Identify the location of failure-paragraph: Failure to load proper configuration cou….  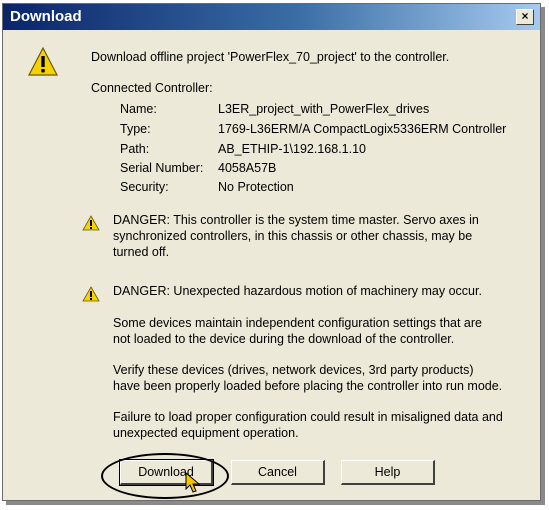
(323, 425).